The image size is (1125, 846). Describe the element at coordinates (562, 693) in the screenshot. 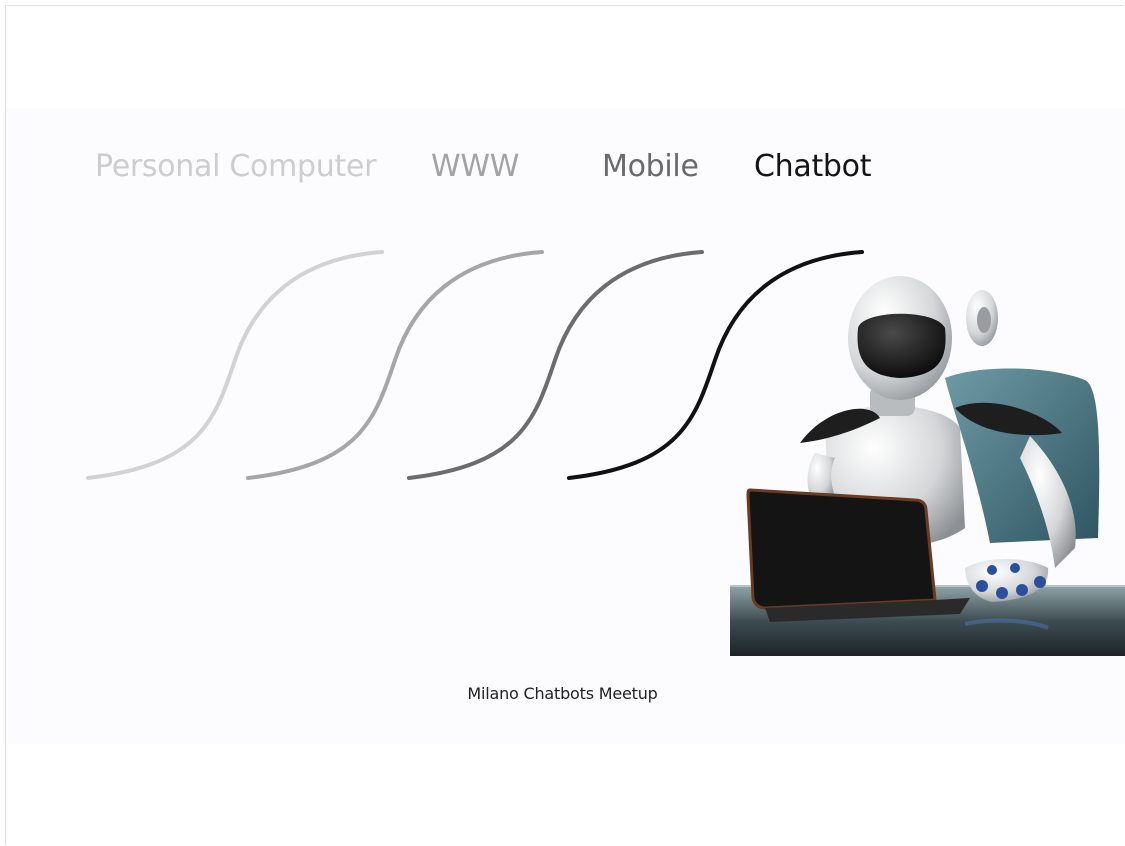

I see `footer-meetup-name: Milano Chatbots Meetup` at that location.